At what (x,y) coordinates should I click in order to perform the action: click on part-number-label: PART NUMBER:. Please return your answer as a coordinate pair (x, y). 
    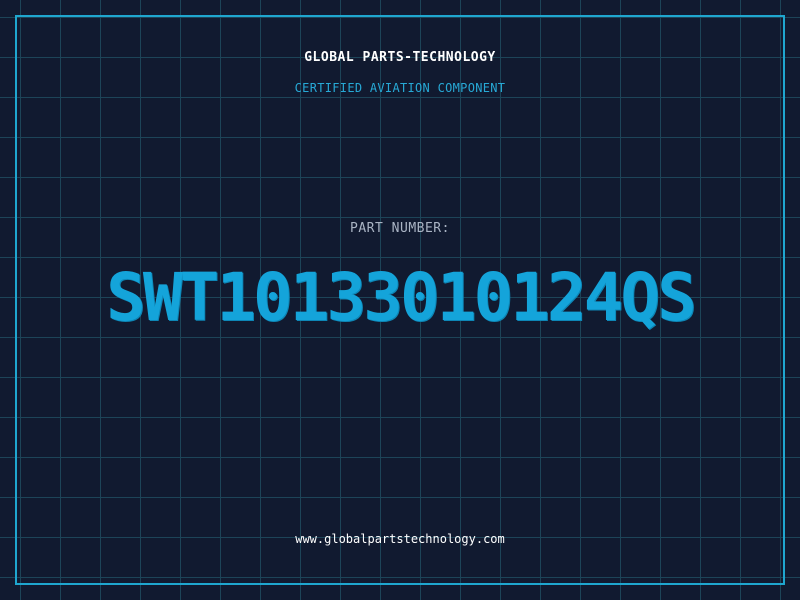
    Looking at the image, I should click on (400, 228).